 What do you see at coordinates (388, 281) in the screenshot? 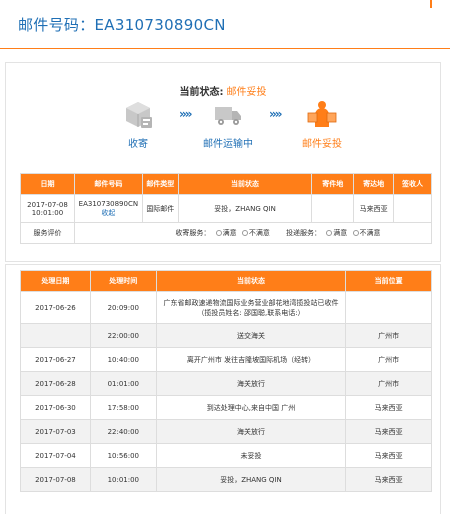
I see `history-col-location: 当前位置` at bounding box center [388, 281].